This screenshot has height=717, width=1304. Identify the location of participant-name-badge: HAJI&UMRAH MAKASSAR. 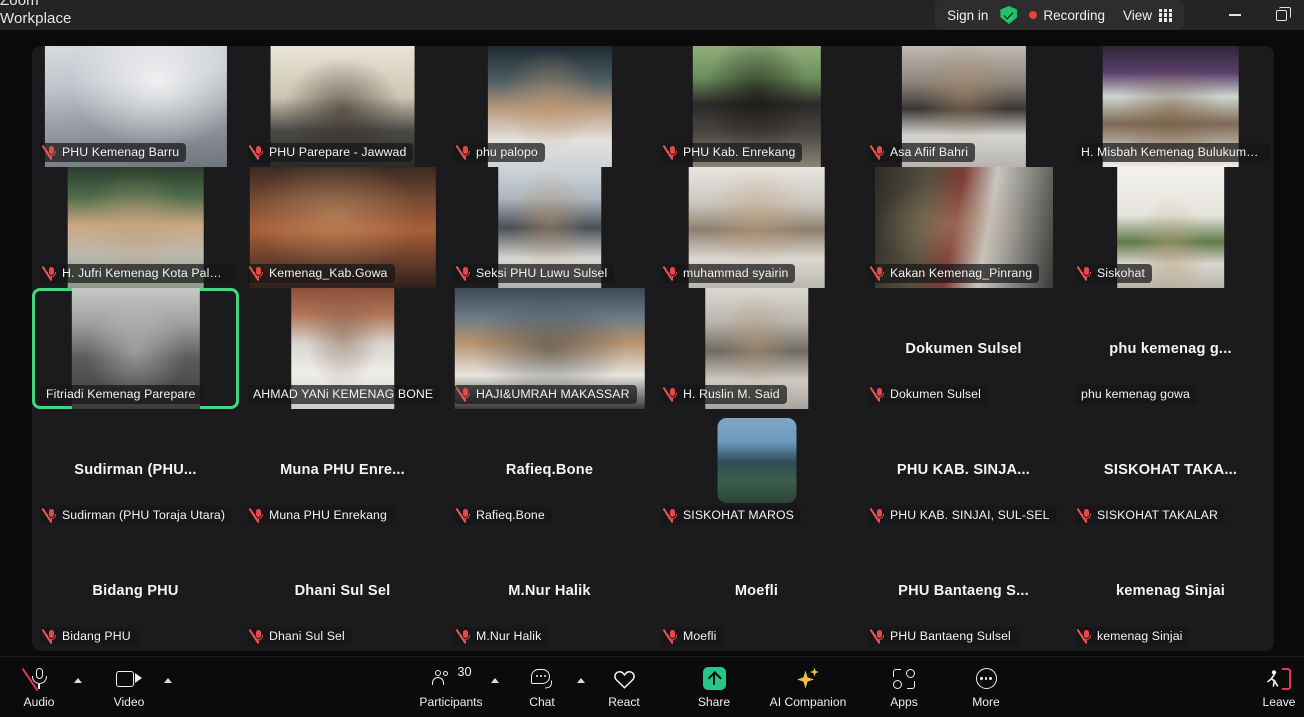
(545, 394).